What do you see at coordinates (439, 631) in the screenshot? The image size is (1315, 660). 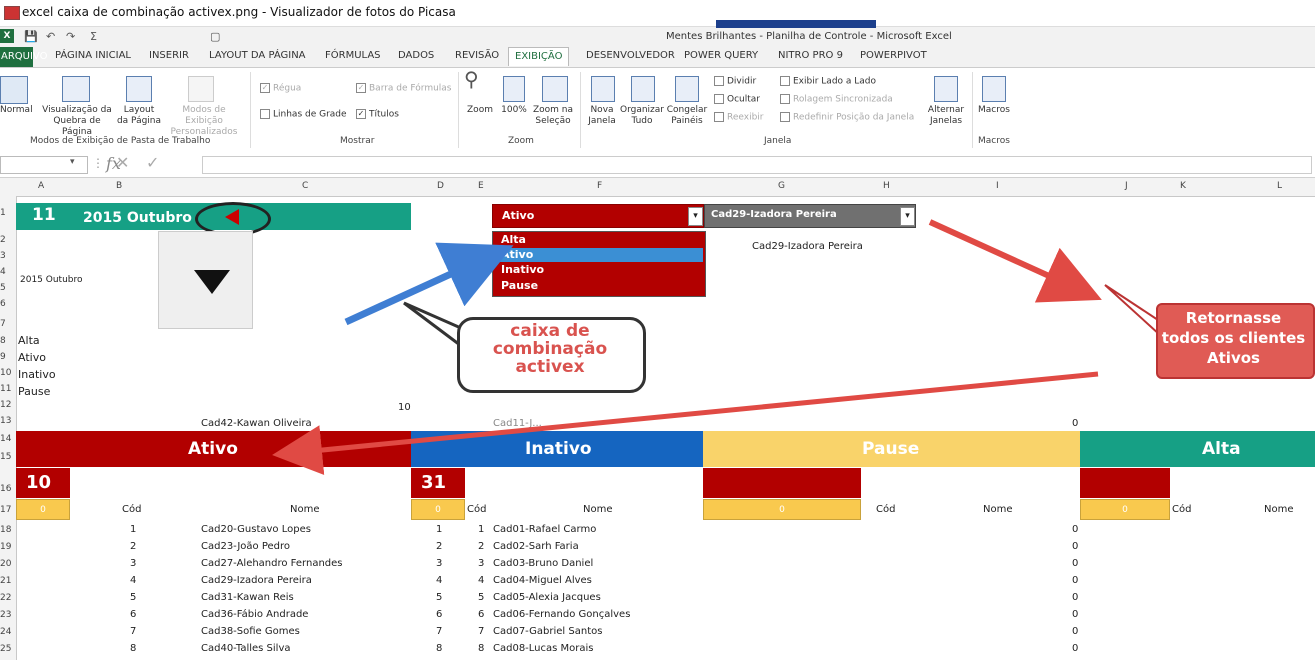 I see `inativo-index: 7` at bounding box center [439, 631].